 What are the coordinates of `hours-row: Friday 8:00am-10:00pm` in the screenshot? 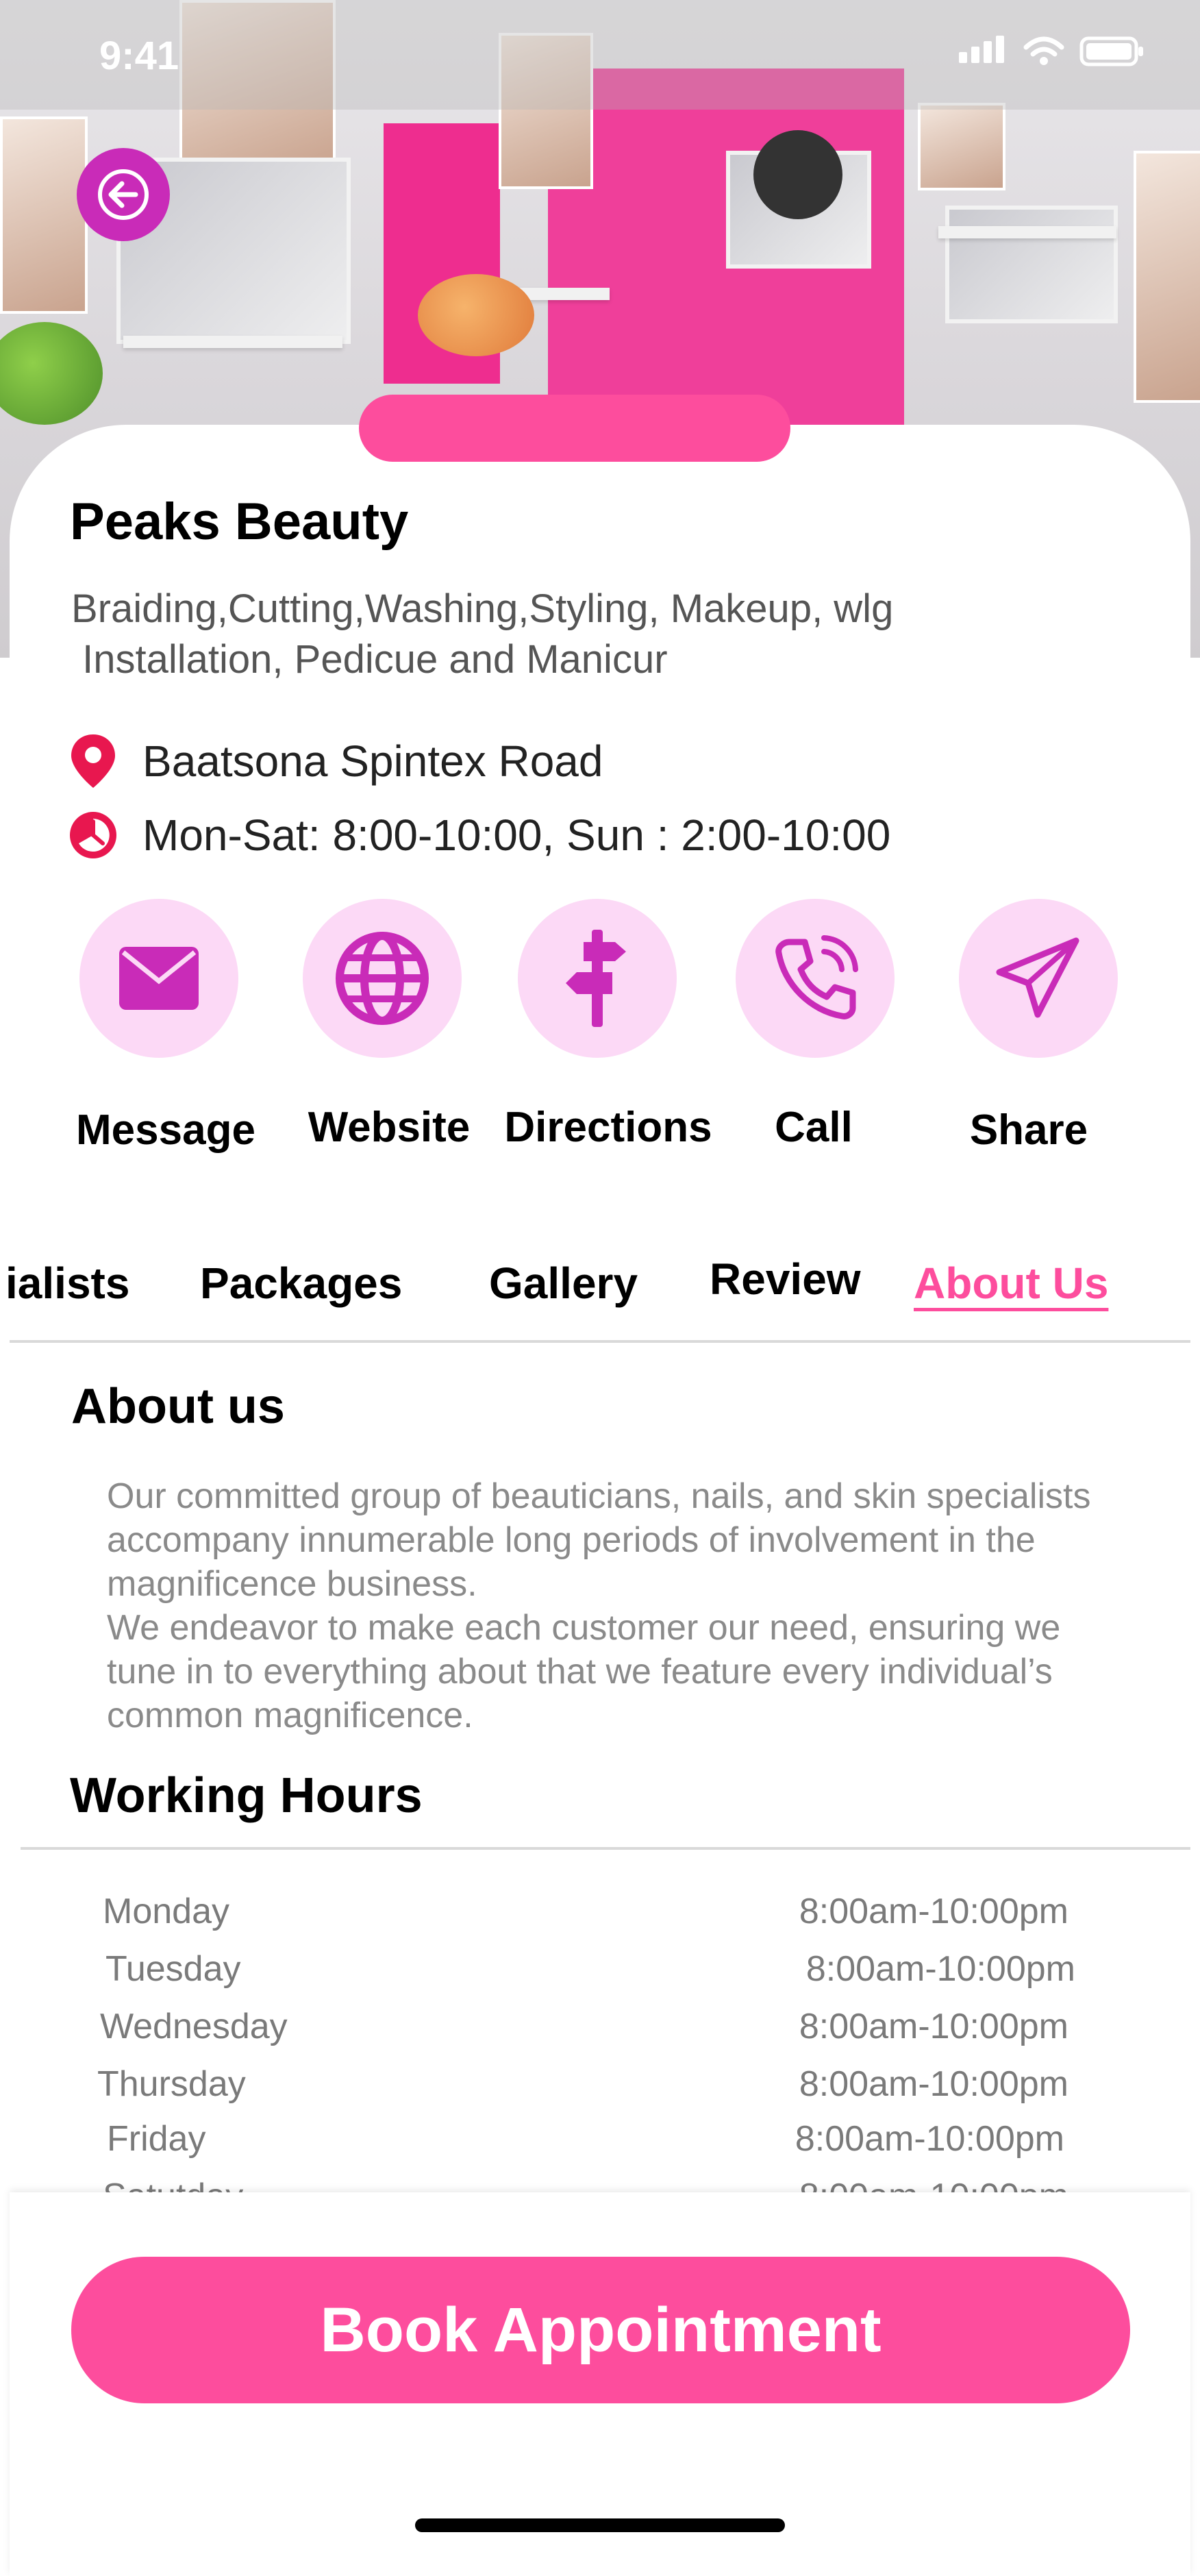 It's located at (599, 2142).